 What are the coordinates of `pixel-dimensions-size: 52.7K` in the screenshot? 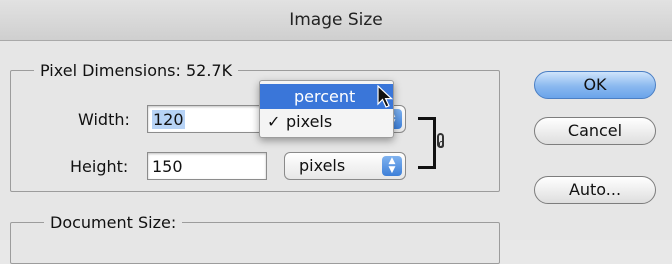 It's located at (209, 70).